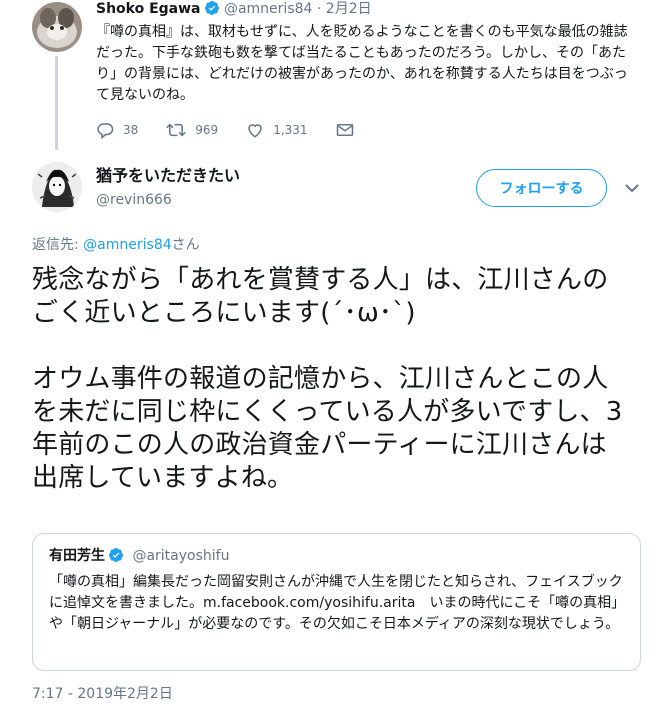 The image size is (659, 716). I want to click on reply-icon, so click(105, 131).